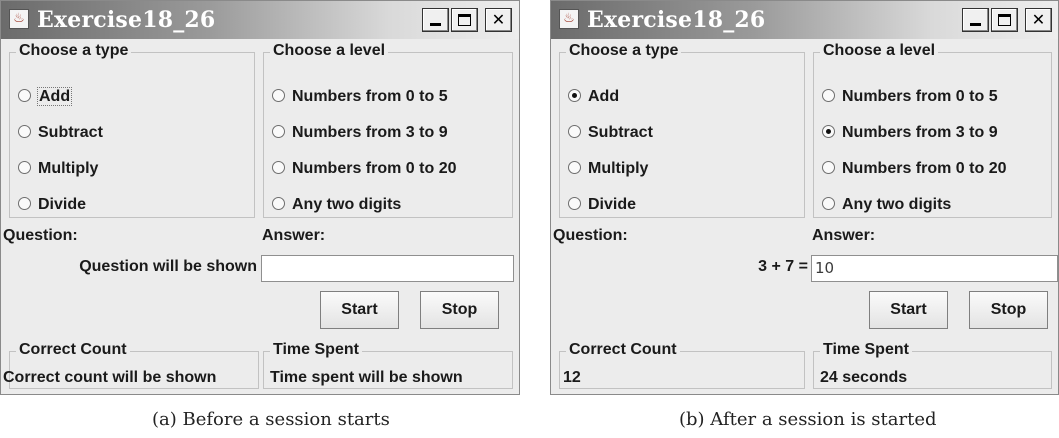 The image size is (1059, 438). Describe the element at coordinates (572, 377) in the screenshot. I see `correct-count-value: 12` at that location.